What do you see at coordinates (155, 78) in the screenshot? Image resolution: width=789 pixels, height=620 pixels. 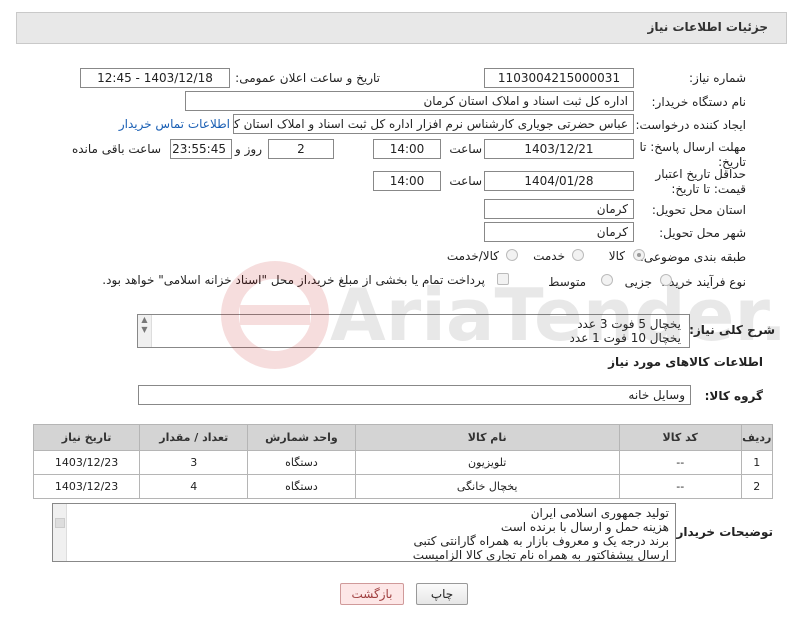 I see `announce-date-field: 1403/12/18 - 12:45` at bounding box center [155, 78].